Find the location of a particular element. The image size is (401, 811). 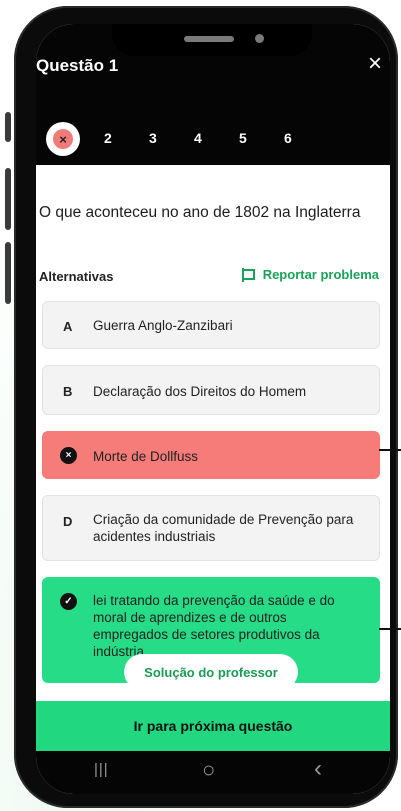

question-number-3: 3 is located at coordinates (153, 138).